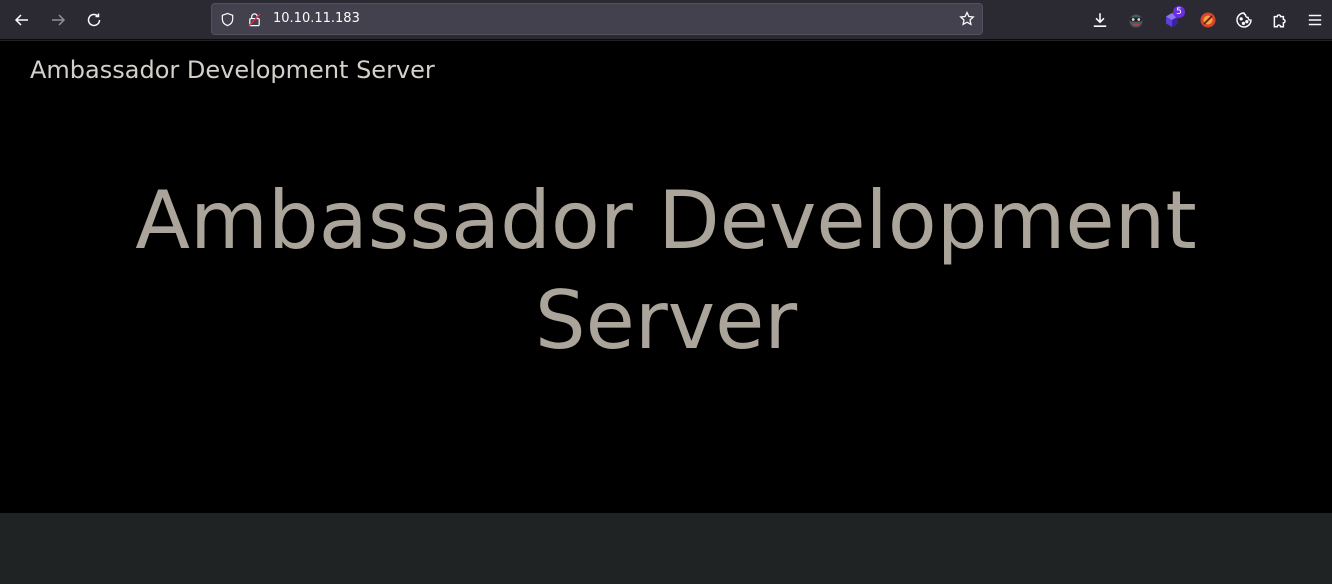 This screenshot has width=1332, height=584. I want to click on download-icon, so click(1100, 20).